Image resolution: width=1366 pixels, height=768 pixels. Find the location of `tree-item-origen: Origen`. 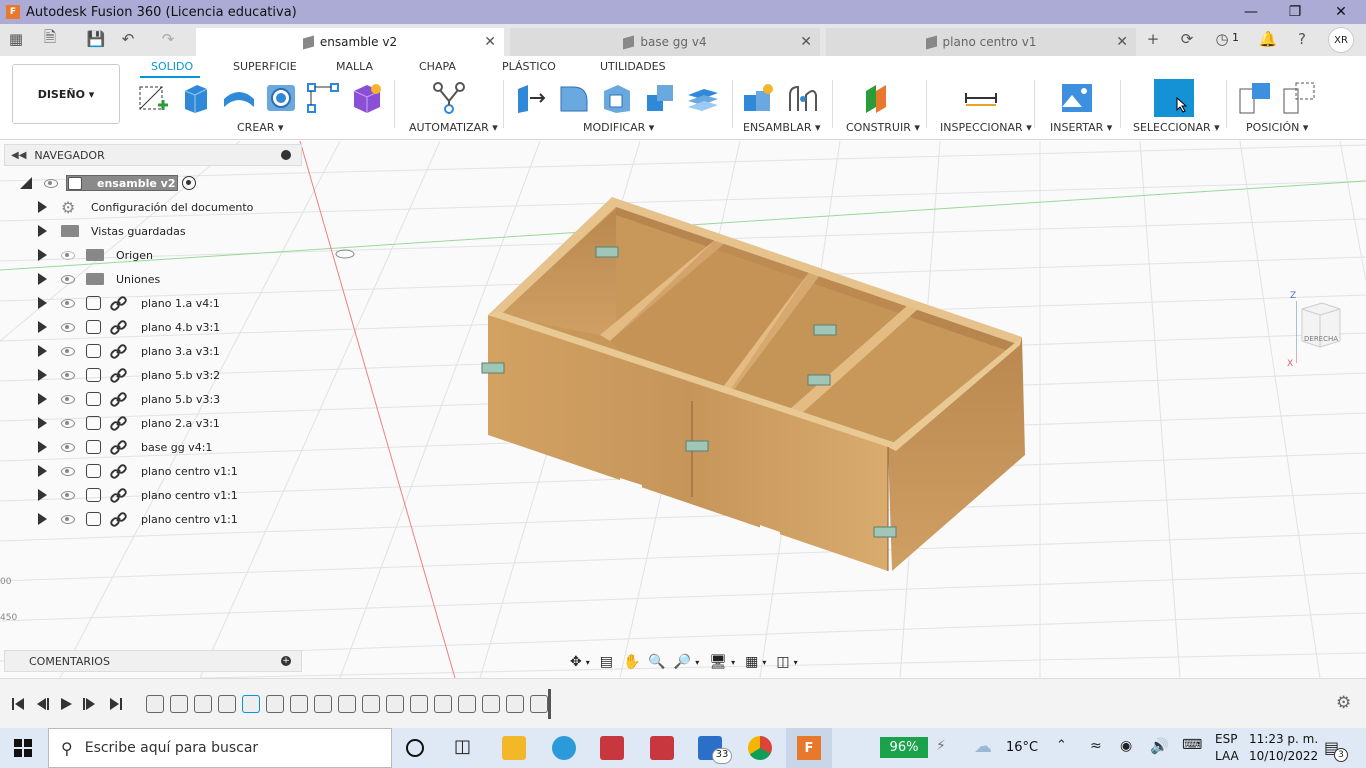

tree-item-origen: Origen is located at coordinates (150, 255).